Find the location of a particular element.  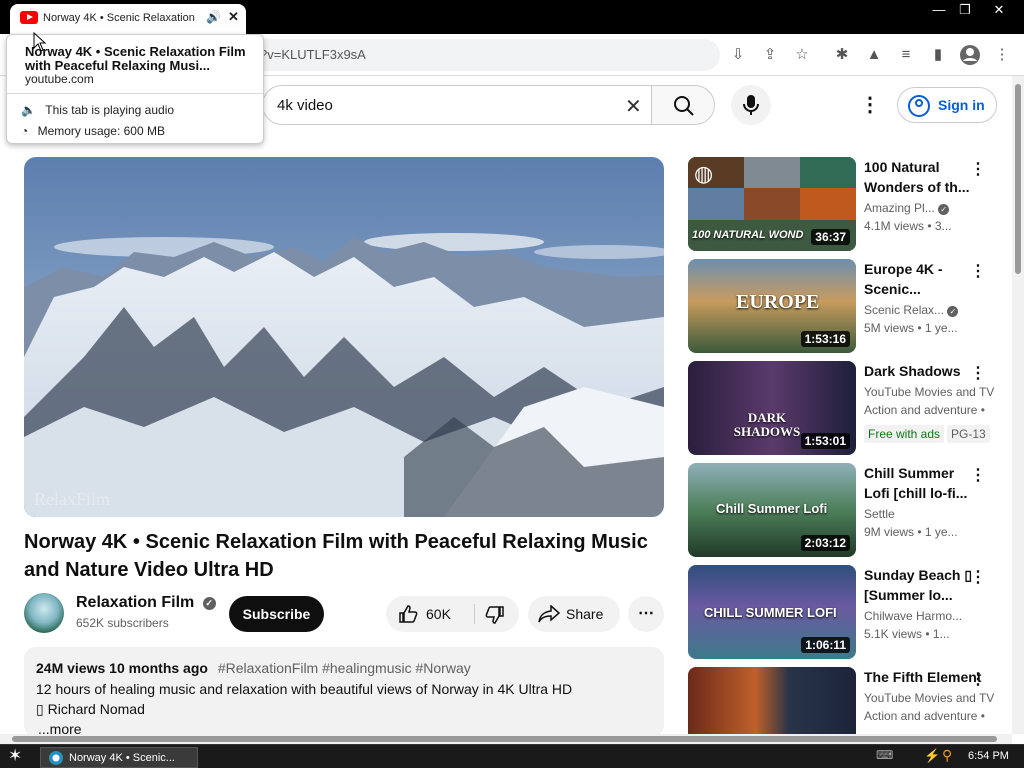

like-button: 60K is located at coordinates (430, 614).